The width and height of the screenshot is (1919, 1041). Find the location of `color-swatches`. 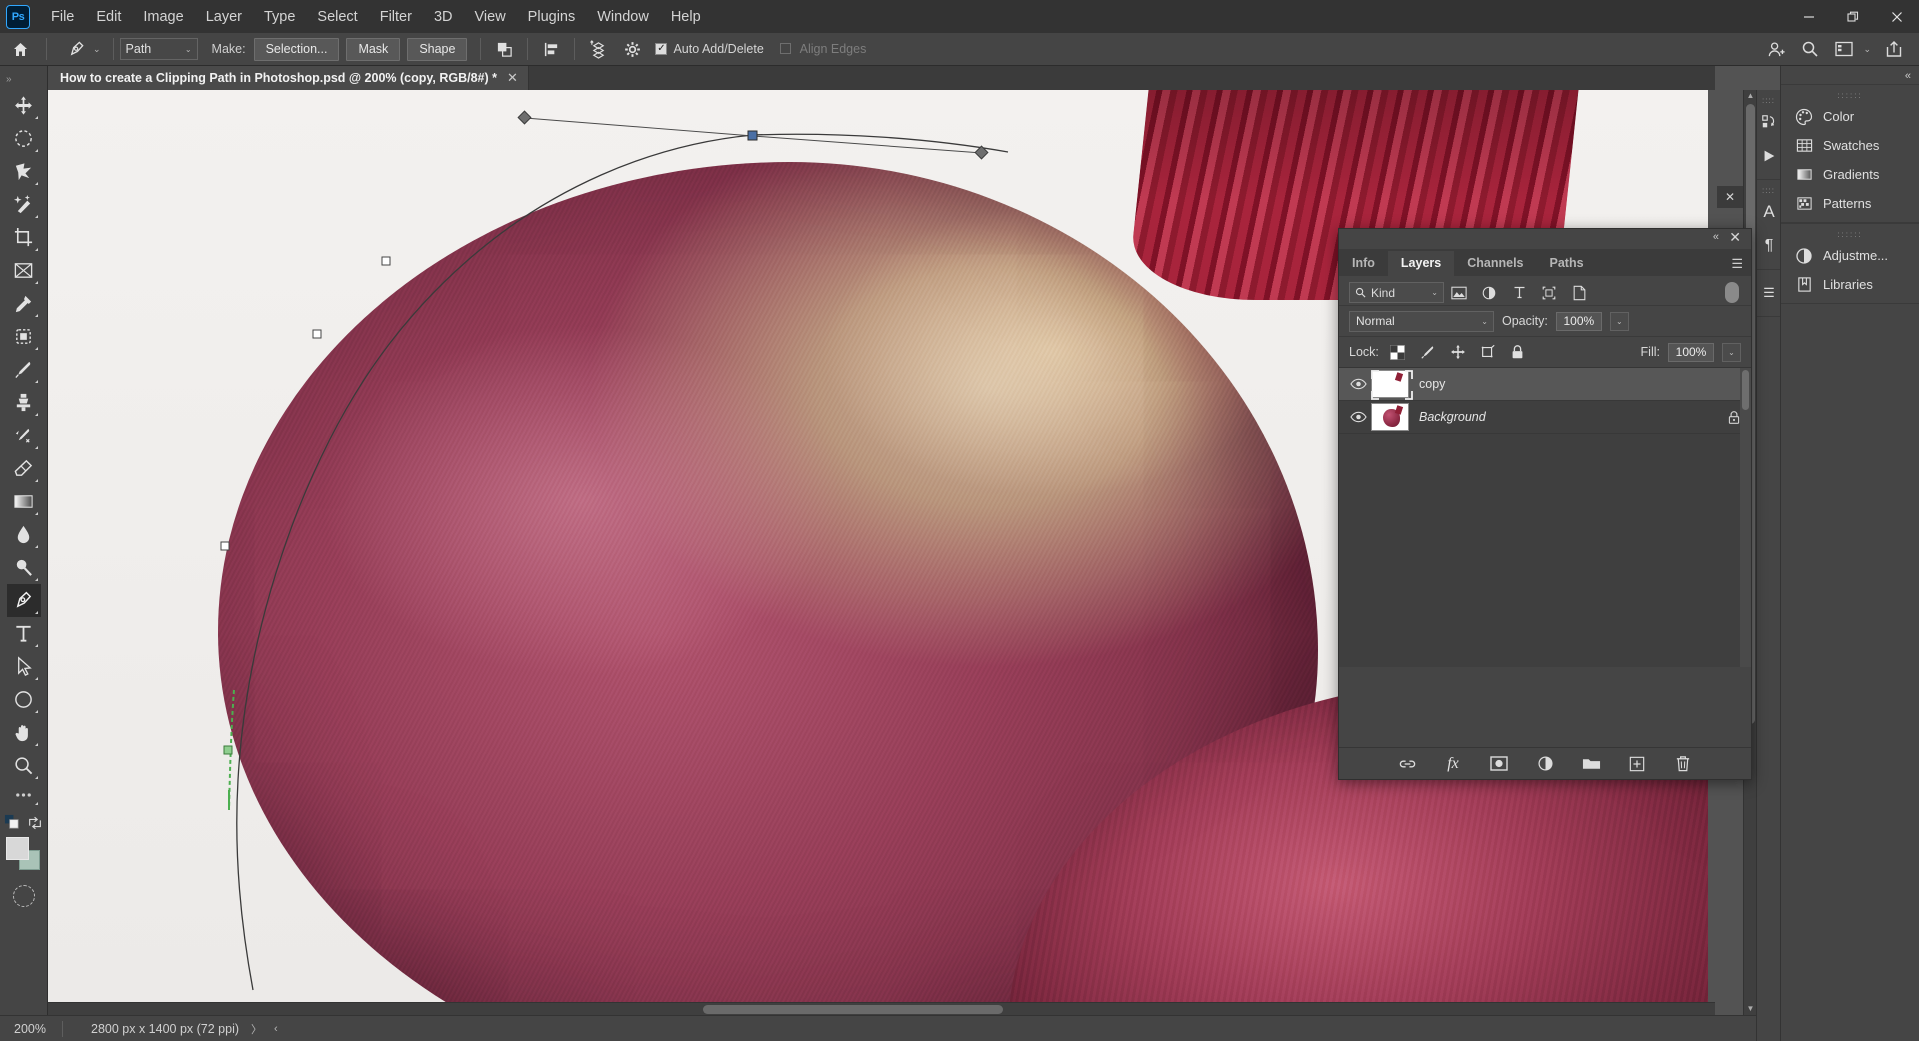

color-swatches is located at coordinates (23, 854).